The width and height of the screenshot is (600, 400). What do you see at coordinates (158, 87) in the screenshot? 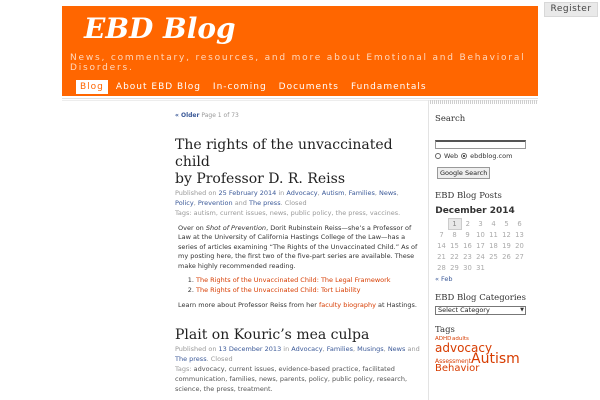
I see `nav-item-about: About EBD Blog` at bounding box center [158, 87].